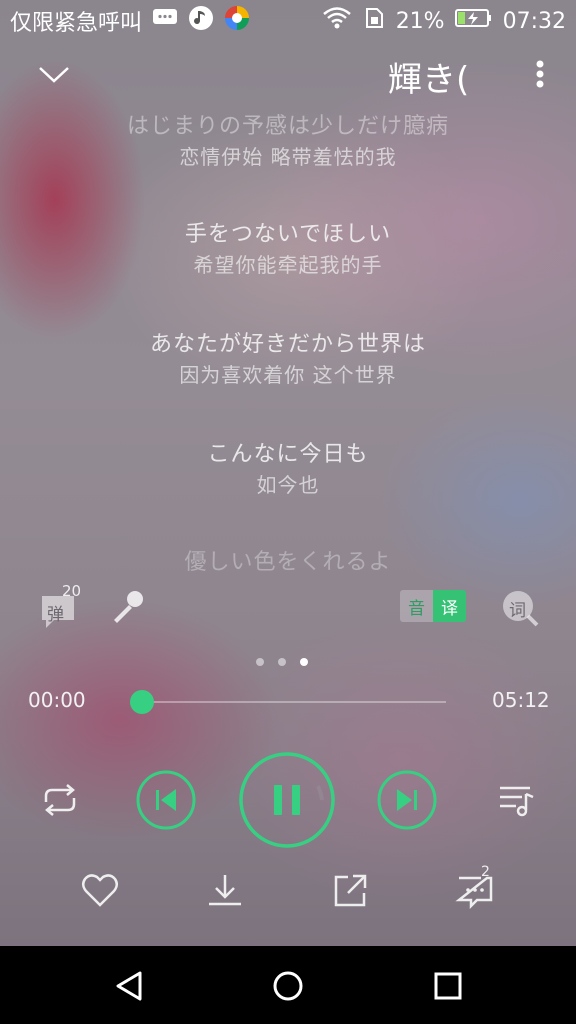 The image size is (576, 1024). Describe the element at coordinates (374, 21) in the screenshot. I see `sim-icon` at that location.